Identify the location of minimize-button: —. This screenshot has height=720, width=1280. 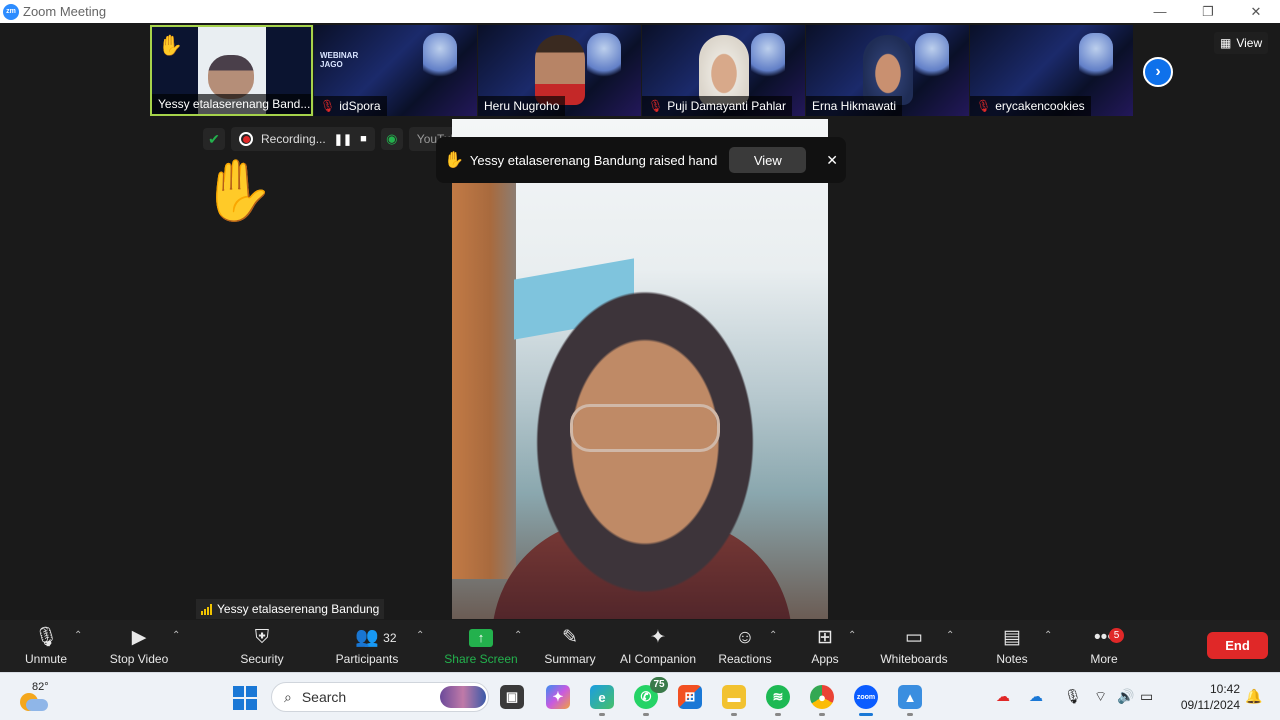
(1160, 11).